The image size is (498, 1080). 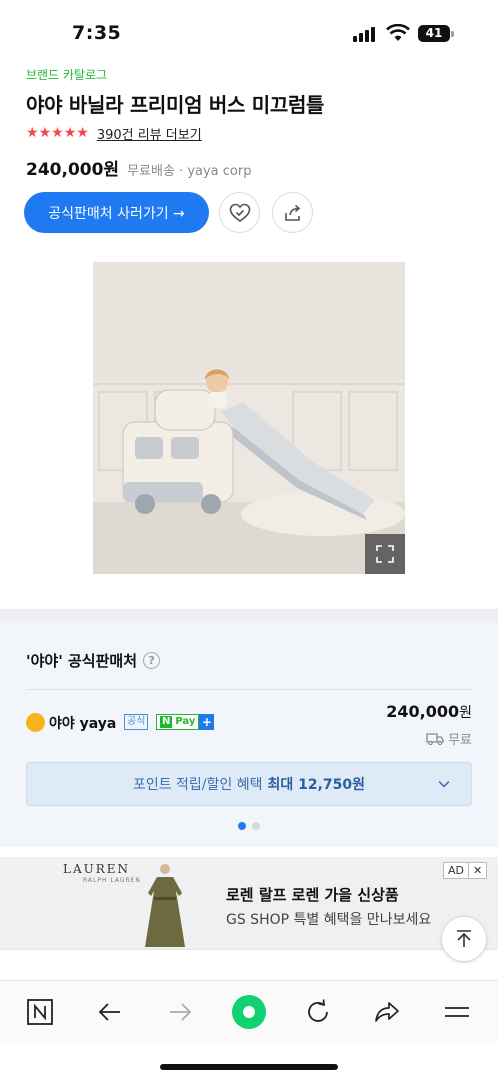 I want to click on carousel-pager, so click(x=249, y=826).